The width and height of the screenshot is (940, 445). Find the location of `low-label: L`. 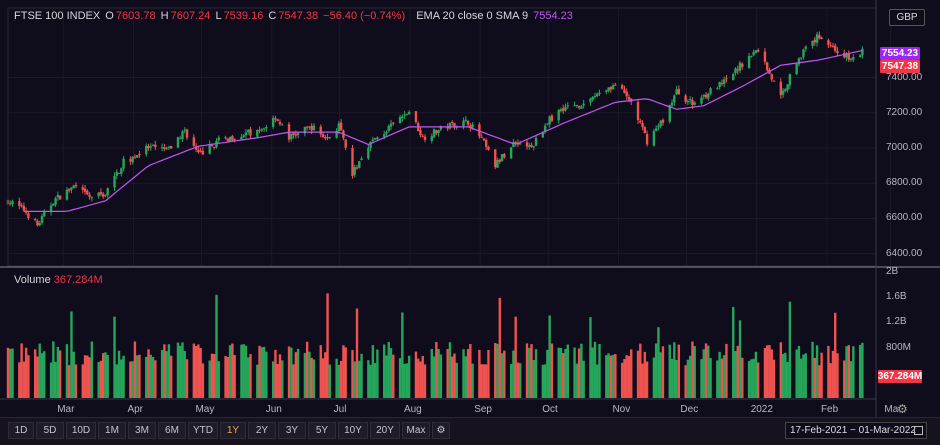

low-label: L is located at coordinates (218, 16).